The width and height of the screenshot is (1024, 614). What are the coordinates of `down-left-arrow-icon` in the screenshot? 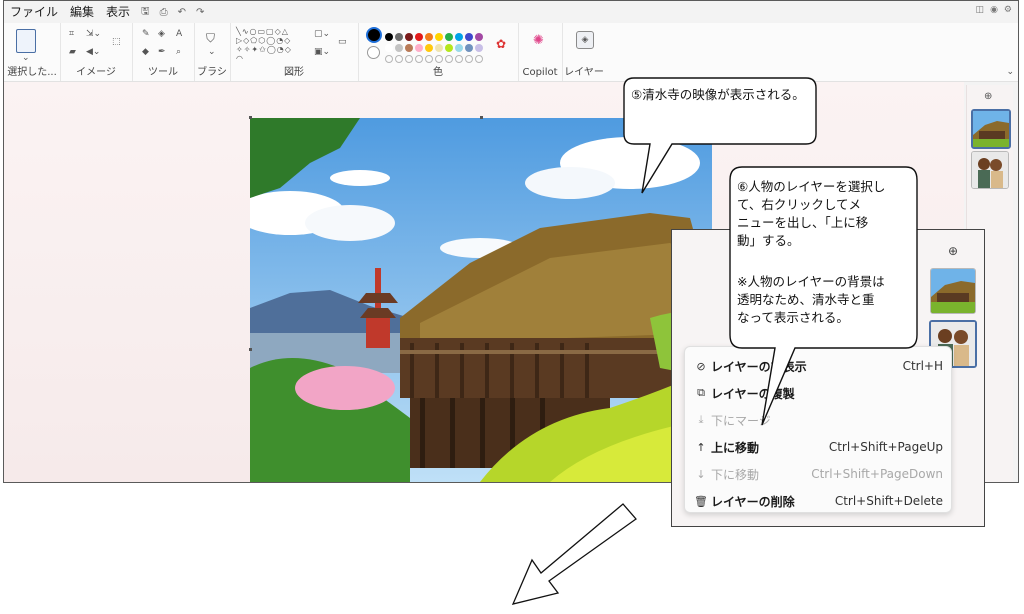 It's located at (574, 554).